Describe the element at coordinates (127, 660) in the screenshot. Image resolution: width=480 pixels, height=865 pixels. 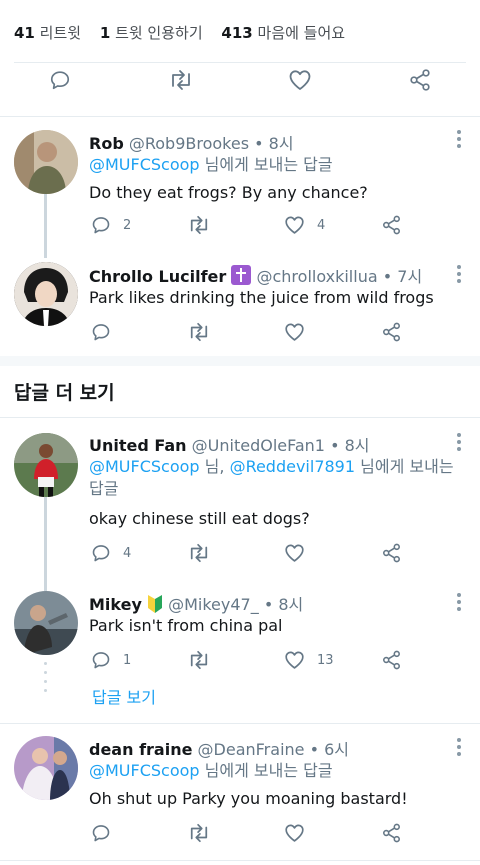
I see `reply-count: 1` at that location.